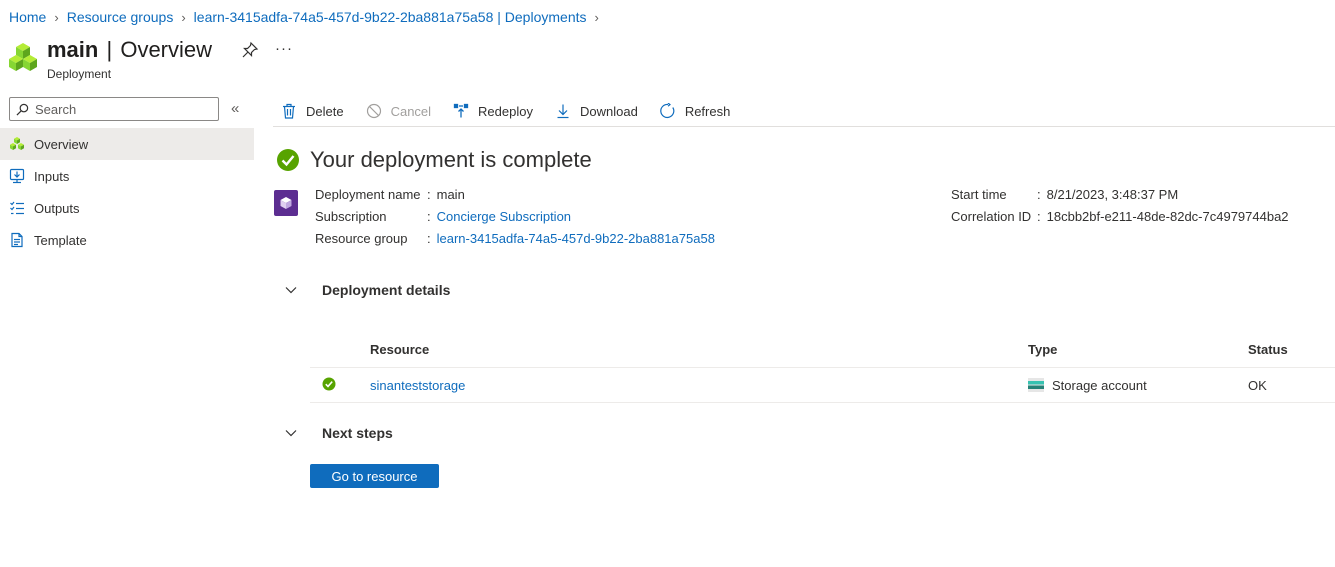  Describe the element at coordinates (1167, 216) in the screenshot. I see `info-value: 18cbb2bf-e211-48de-82dc-7c4979744ba2` at that location.